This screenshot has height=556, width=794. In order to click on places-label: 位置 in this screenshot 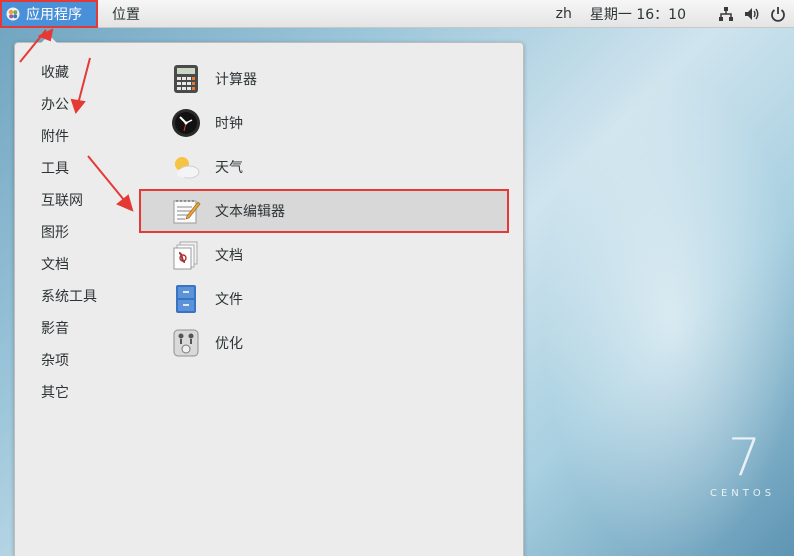, I will do `click(126, 15)`.